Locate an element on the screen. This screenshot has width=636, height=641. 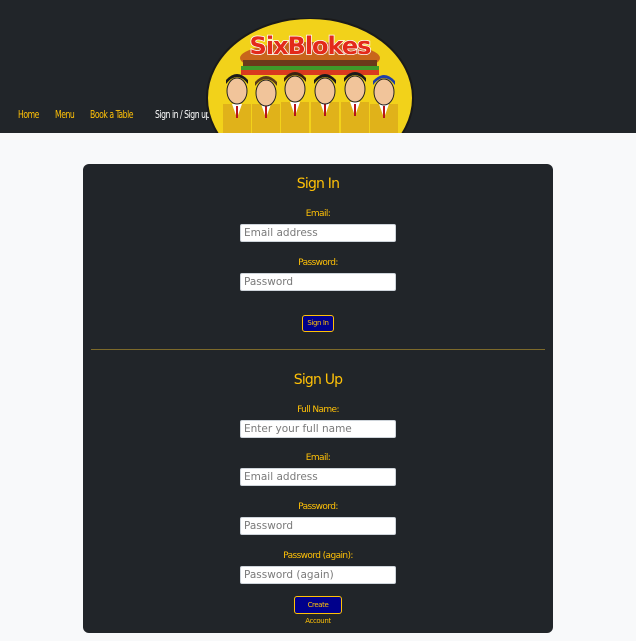
site-logo: SixBlokes is located at coordinates (310, 75).